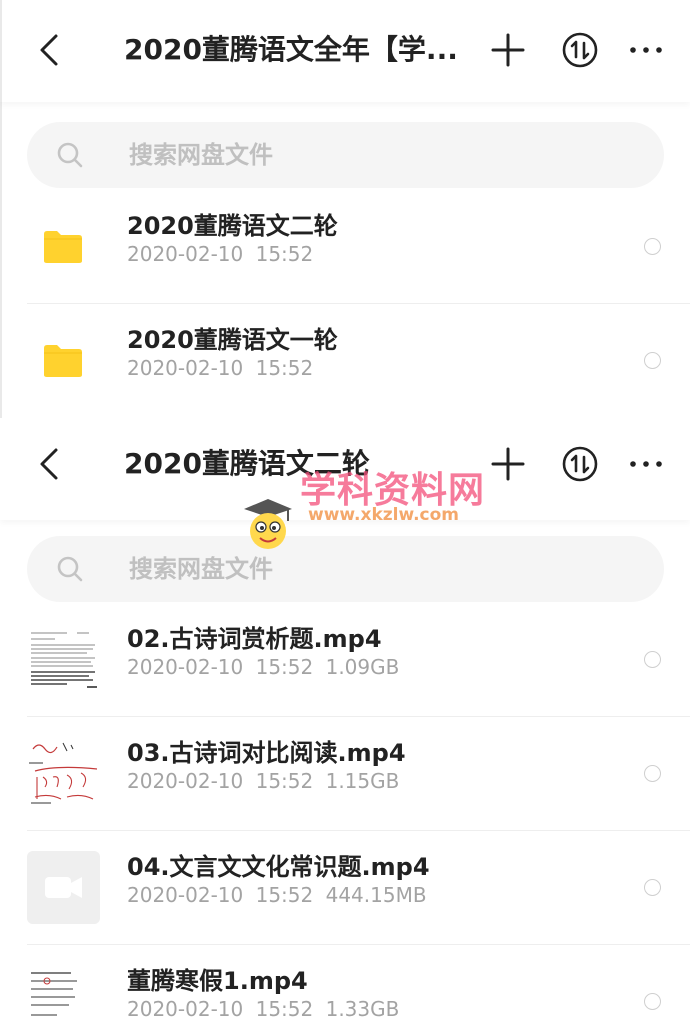 This screenshot has width=690, height=1024. What do you see at coordinates (358, 247) in the screenshot?
I see `list-item: 2020董腾语文二轮 2020-02-10 15:52` at bounding box center [358, 247].